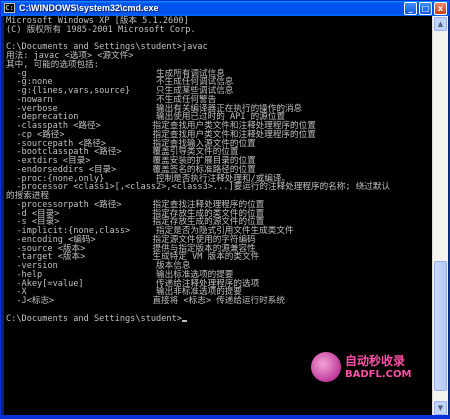 The height and width of the screenshot is (419, 450). What do you see at coordinates (440, 24) in the screenshot?
I see `scroll-up-button: ▲` at bounding box center [440, 24].